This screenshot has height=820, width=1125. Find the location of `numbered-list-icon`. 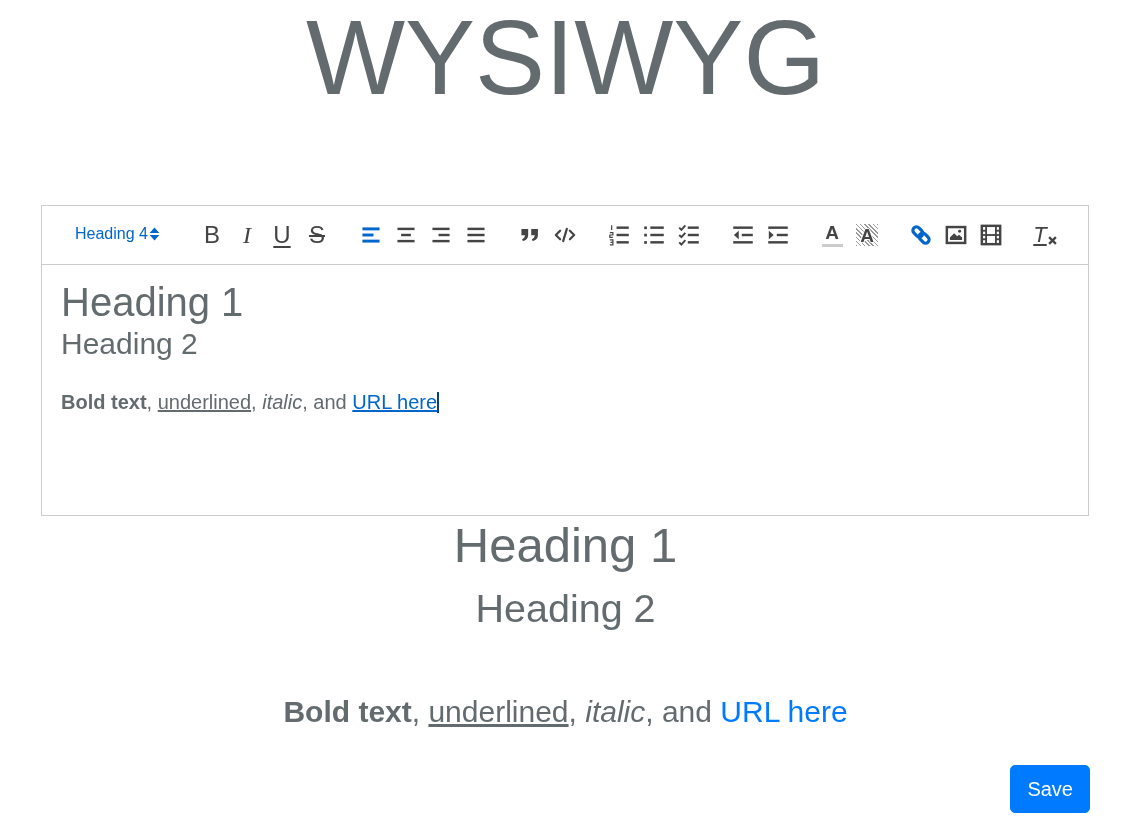

numbered-list-icon is located at coordinates (619, 235).